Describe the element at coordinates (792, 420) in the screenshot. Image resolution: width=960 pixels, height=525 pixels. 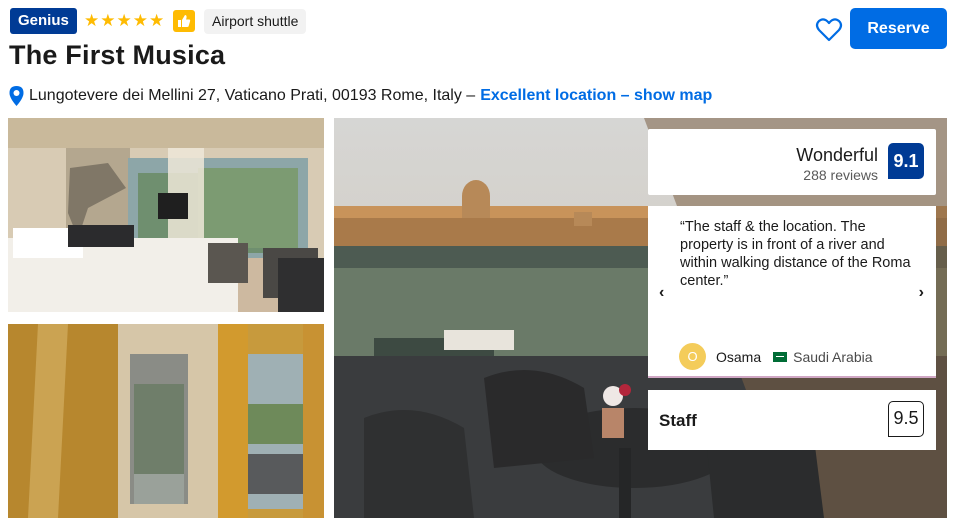
I see `staff-rating-card: Staff 9.5` at that location.